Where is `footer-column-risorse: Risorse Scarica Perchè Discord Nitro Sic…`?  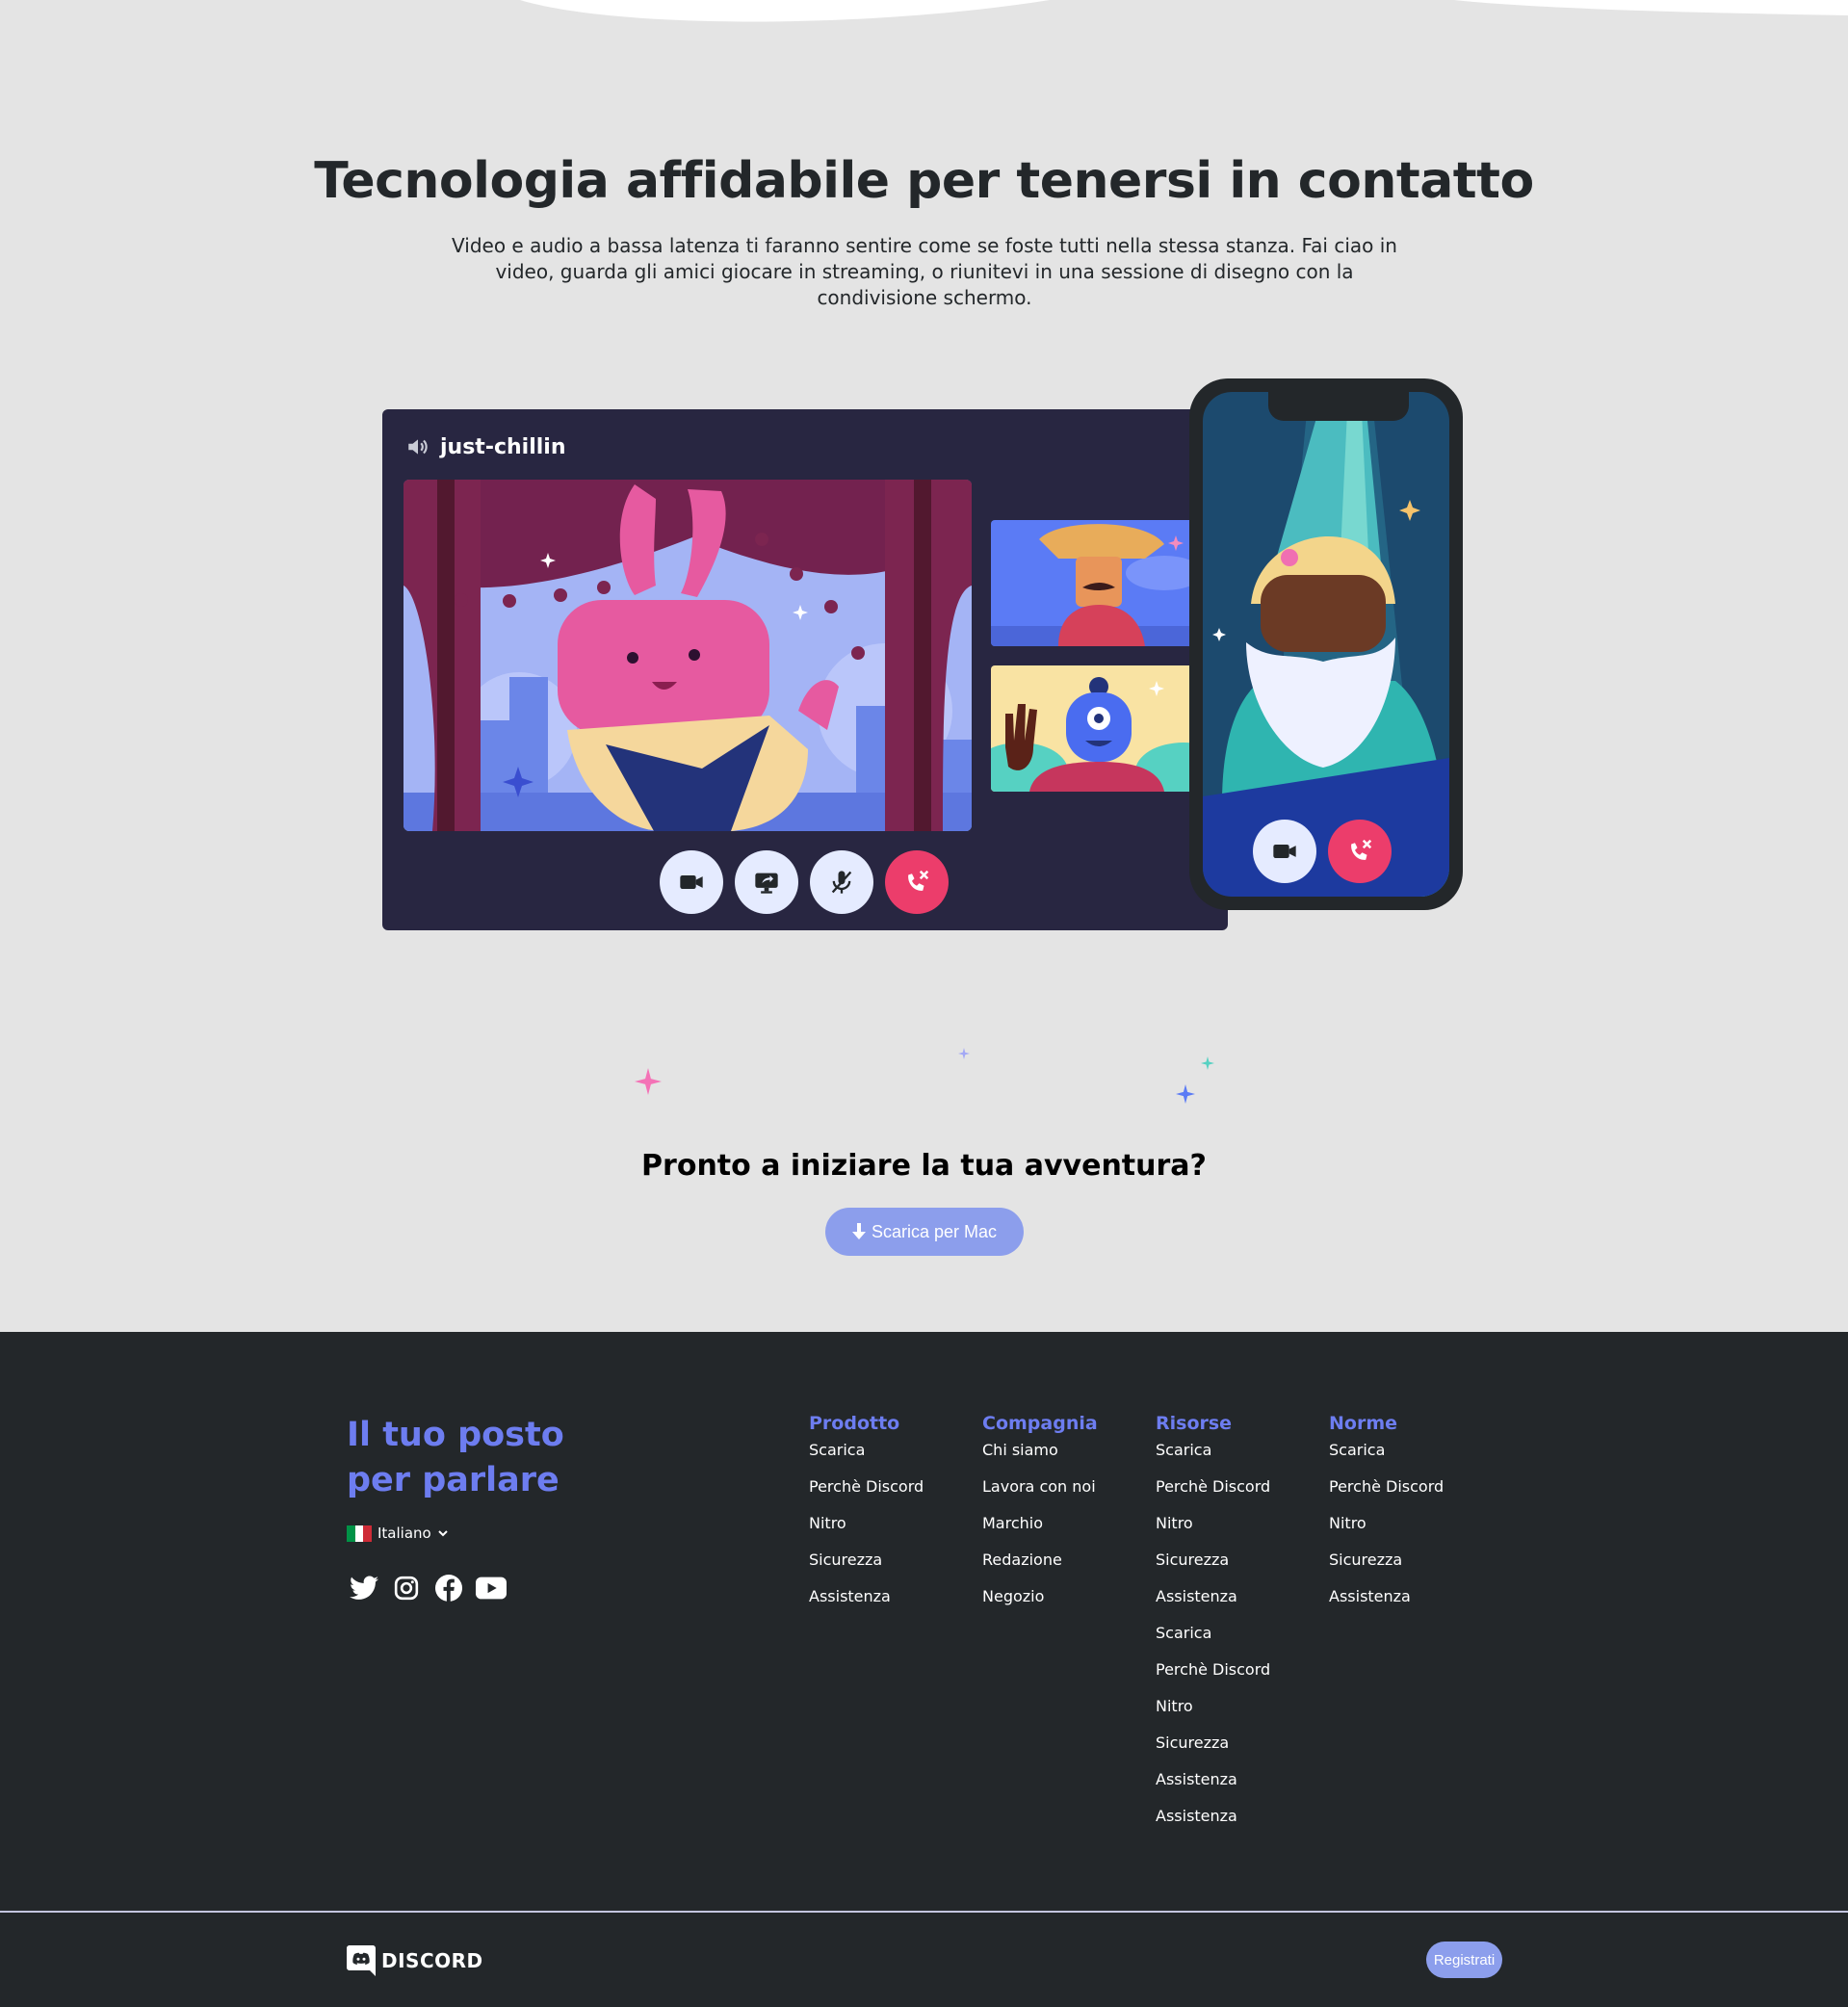 footer-column-risorse: Risorse Scarica Perchè Discord Nitro Sic… is located at coordinates (1213, 1626).